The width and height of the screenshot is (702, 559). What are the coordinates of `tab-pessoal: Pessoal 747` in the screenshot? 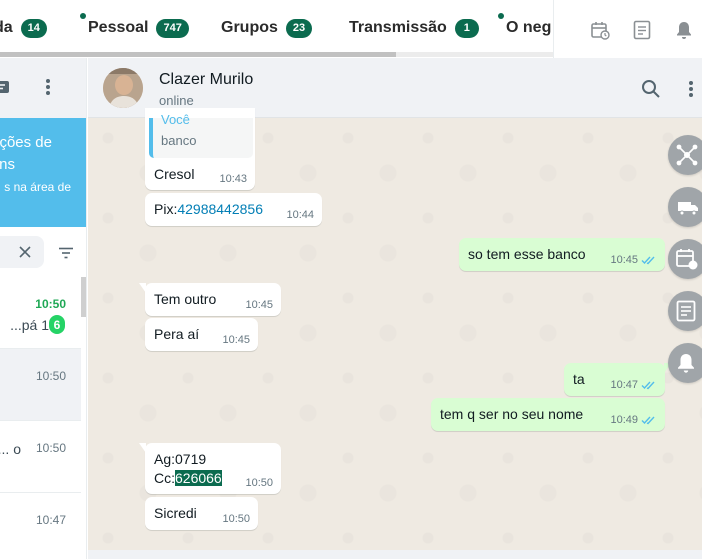 It's located at (138, 28).